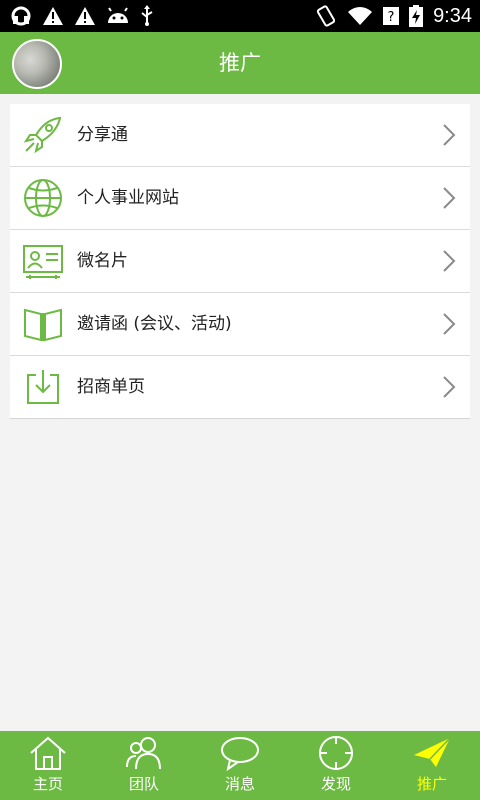  Describe the element at coordinates (240, 387) in the screenshot. I see `menu-item-merchant-page: 招商单页` at that location.